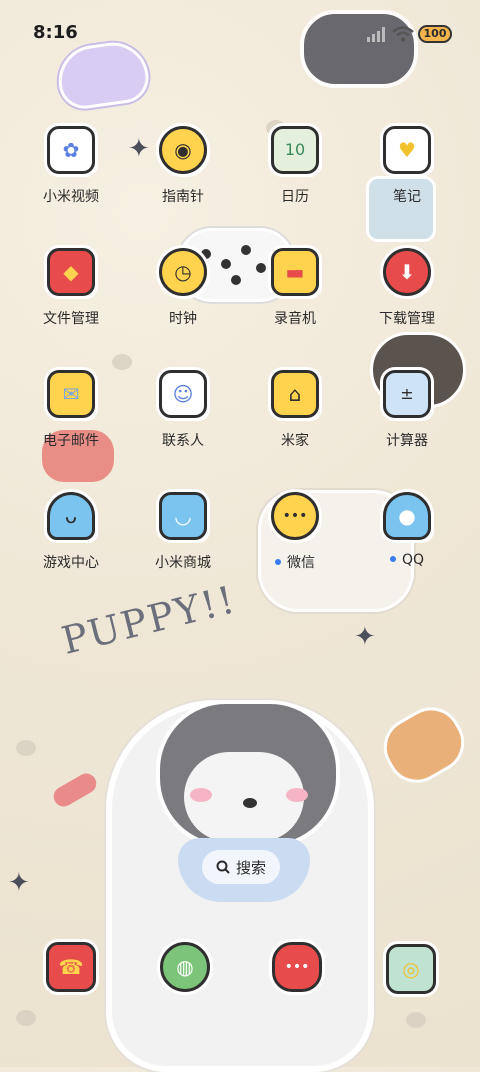  What do you see at coordinates (71, 394) in the screenshot?
I see `mail-icon: ✉` at bounding box center [71, 394].